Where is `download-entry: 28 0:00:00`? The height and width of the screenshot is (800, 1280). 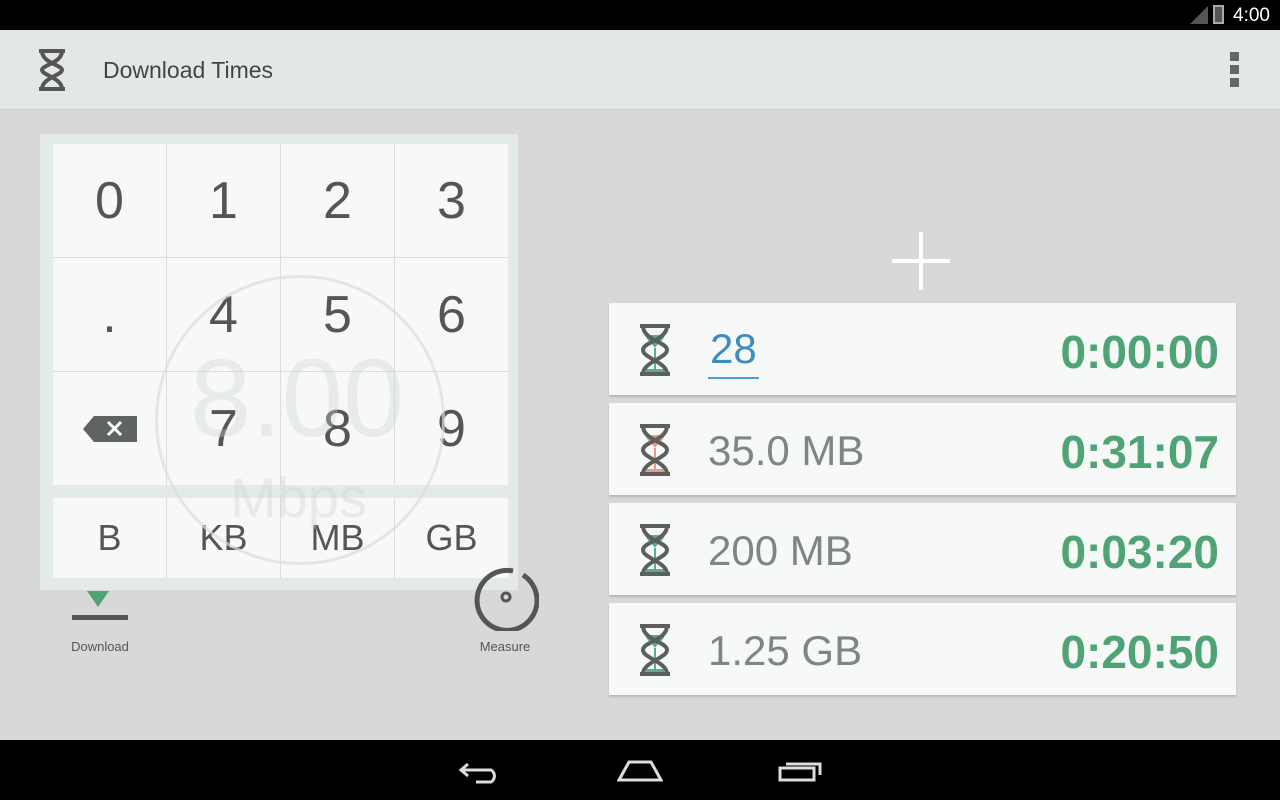 download-entry: 28 0:00:00 is located at coordinates (922, 349).